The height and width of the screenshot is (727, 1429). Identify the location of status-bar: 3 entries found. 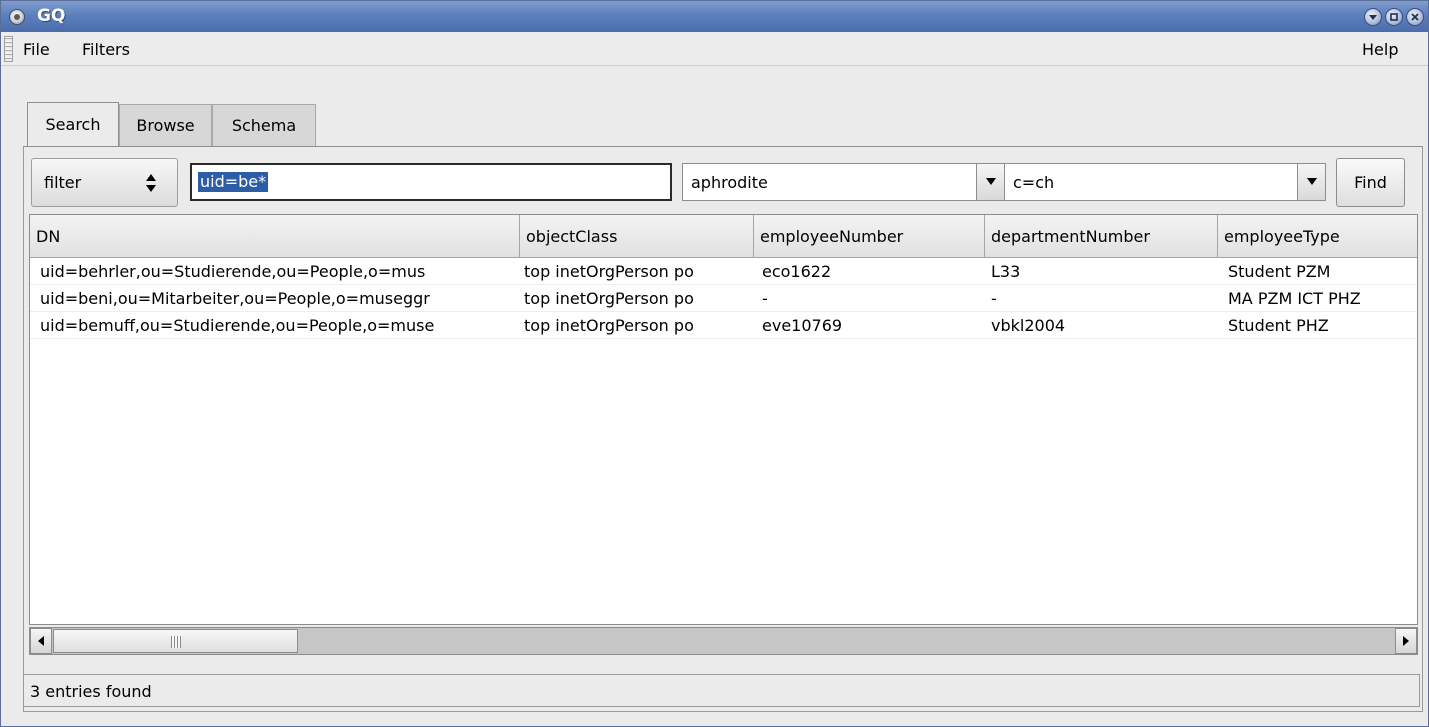
(721, 690).